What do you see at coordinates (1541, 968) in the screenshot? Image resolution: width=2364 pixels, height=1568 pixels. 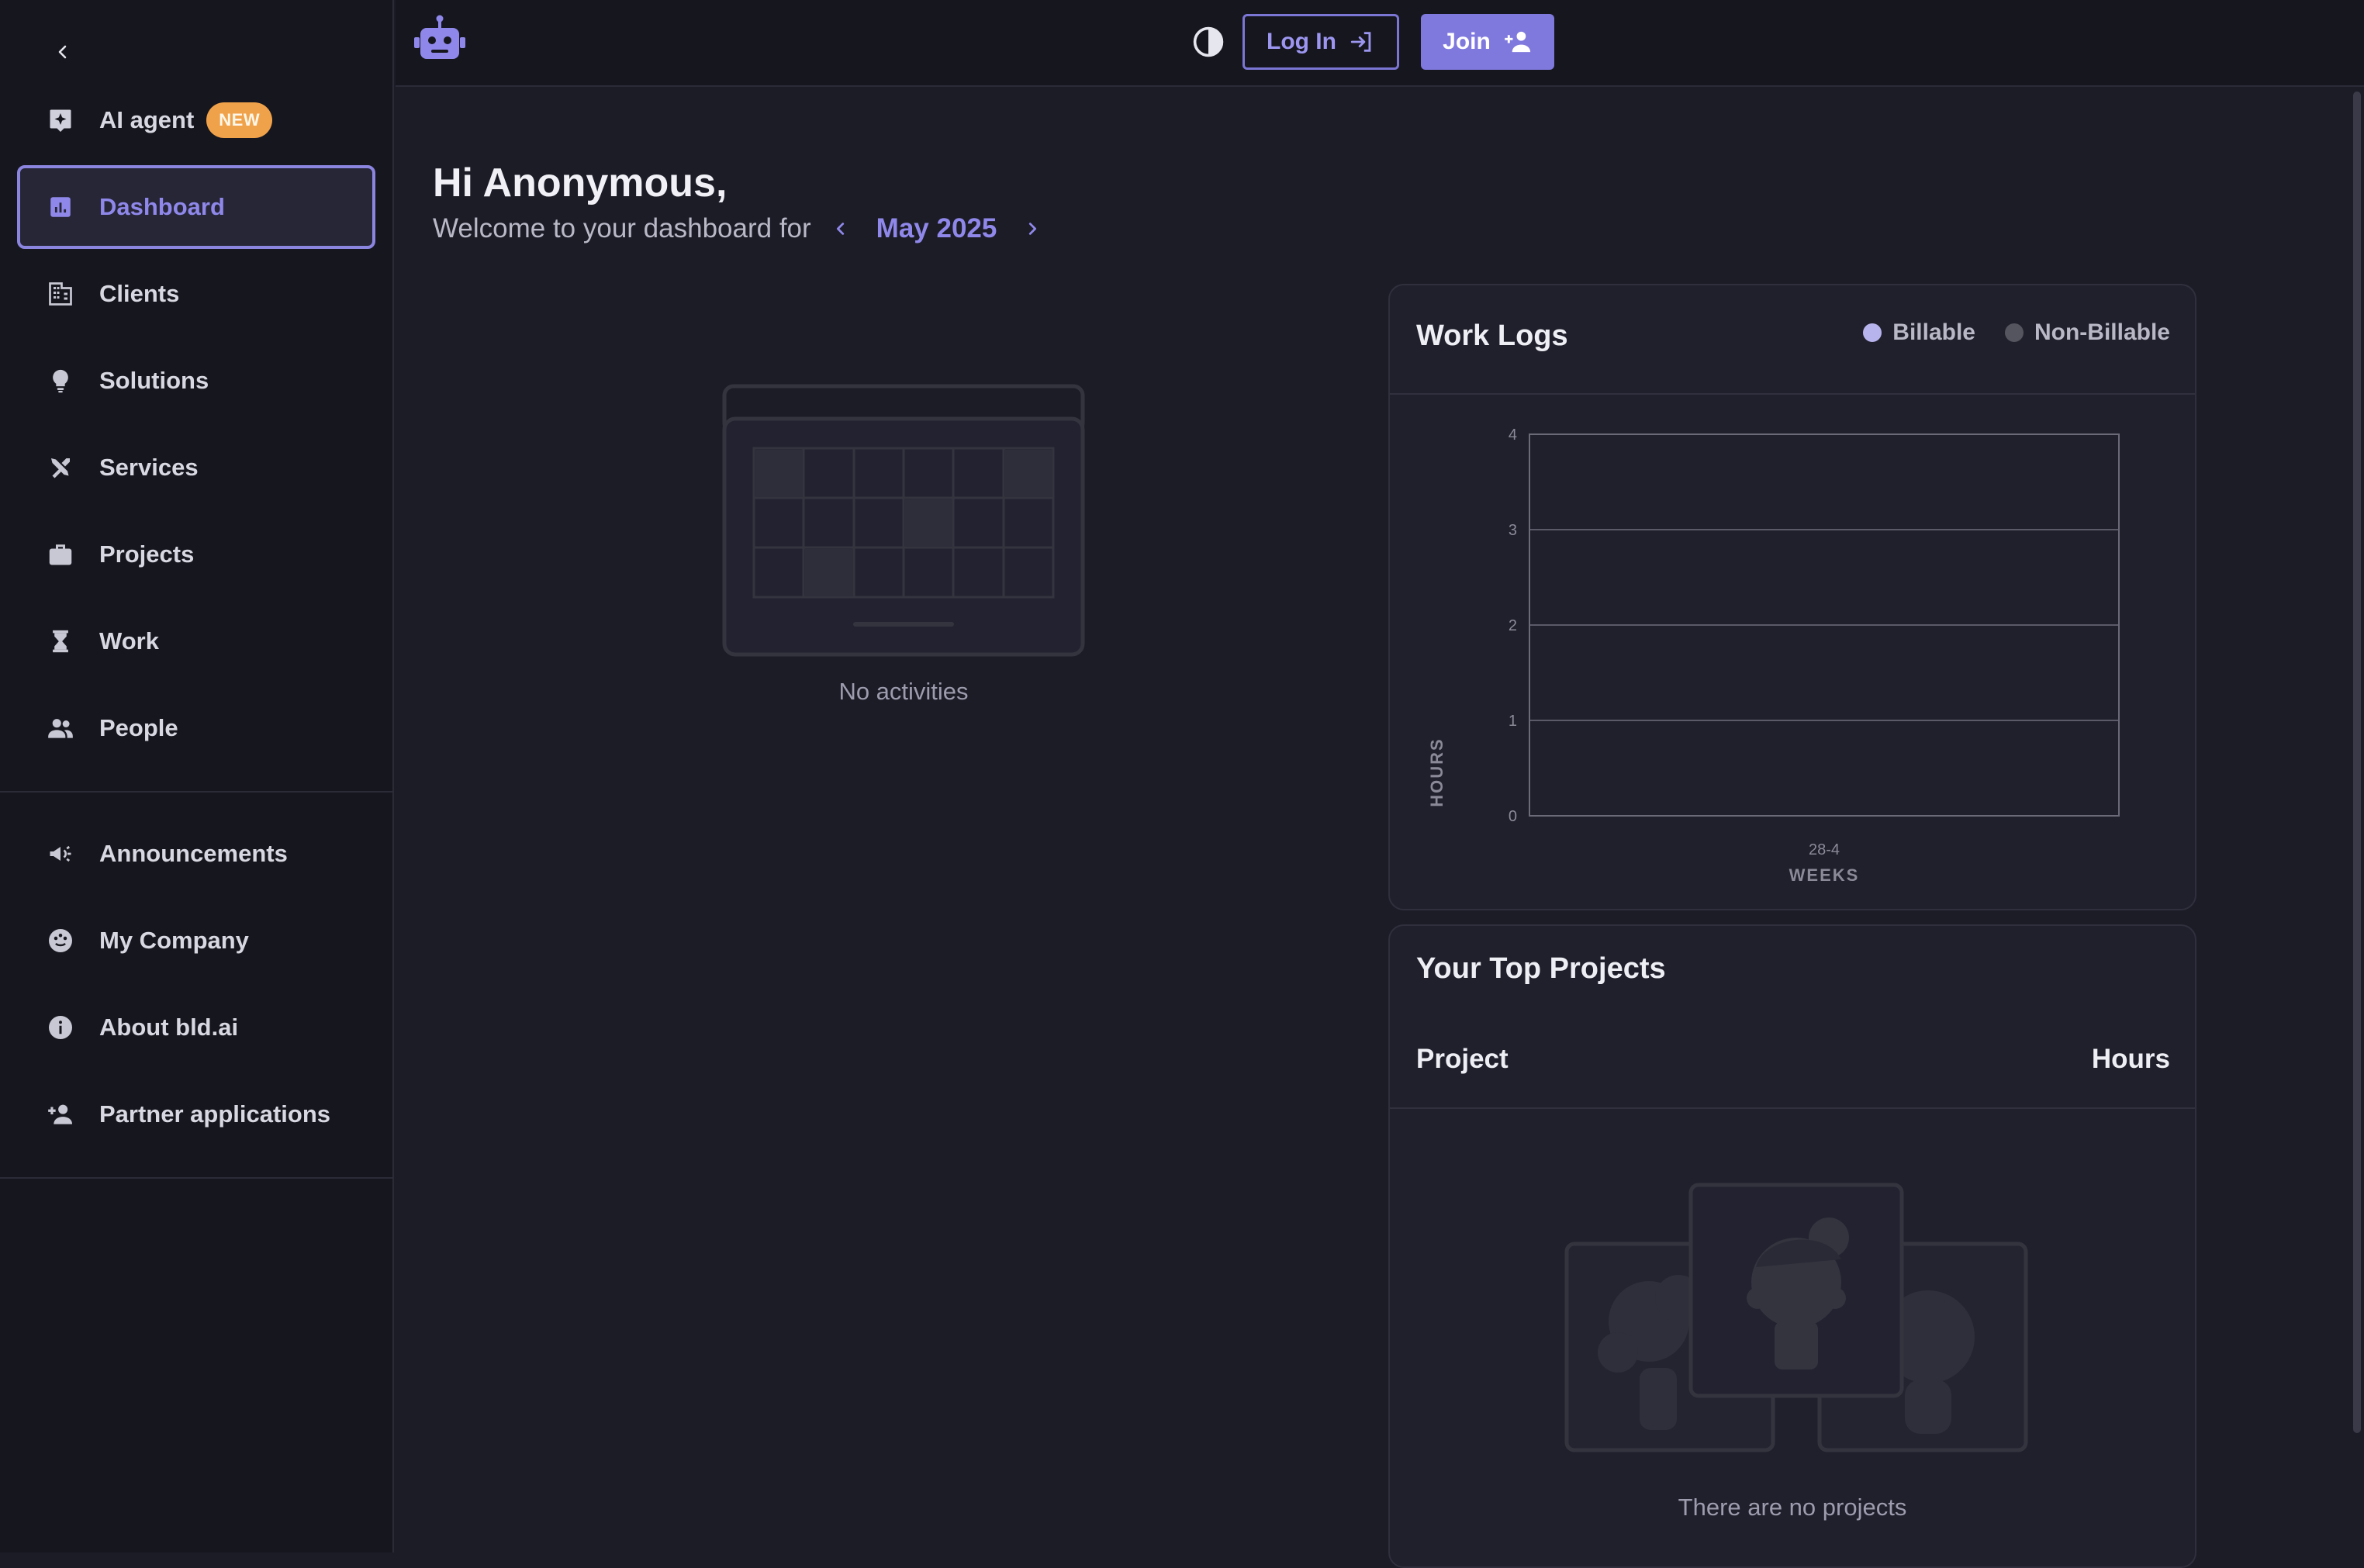 I see `card-title: Your Top Projects` at bounding box center [1541, 968].